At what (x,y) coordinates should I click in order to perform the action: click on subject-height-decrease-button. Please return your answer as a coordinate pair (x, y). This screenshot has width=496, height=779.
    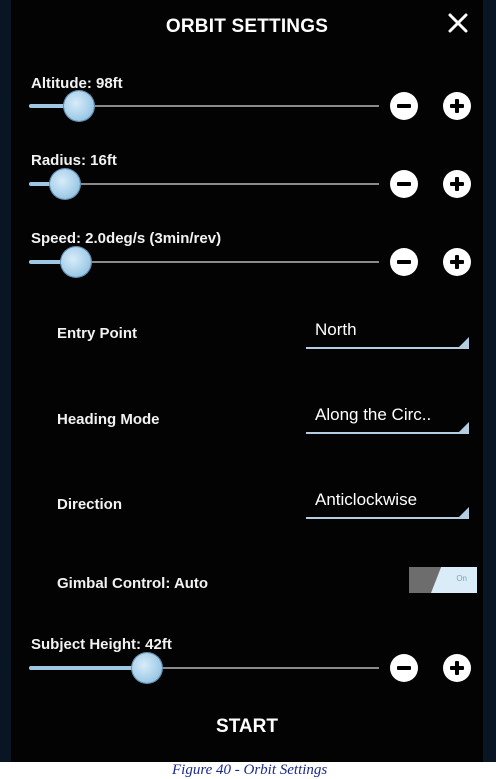
    Looking at the image, I should click on (404, 668).